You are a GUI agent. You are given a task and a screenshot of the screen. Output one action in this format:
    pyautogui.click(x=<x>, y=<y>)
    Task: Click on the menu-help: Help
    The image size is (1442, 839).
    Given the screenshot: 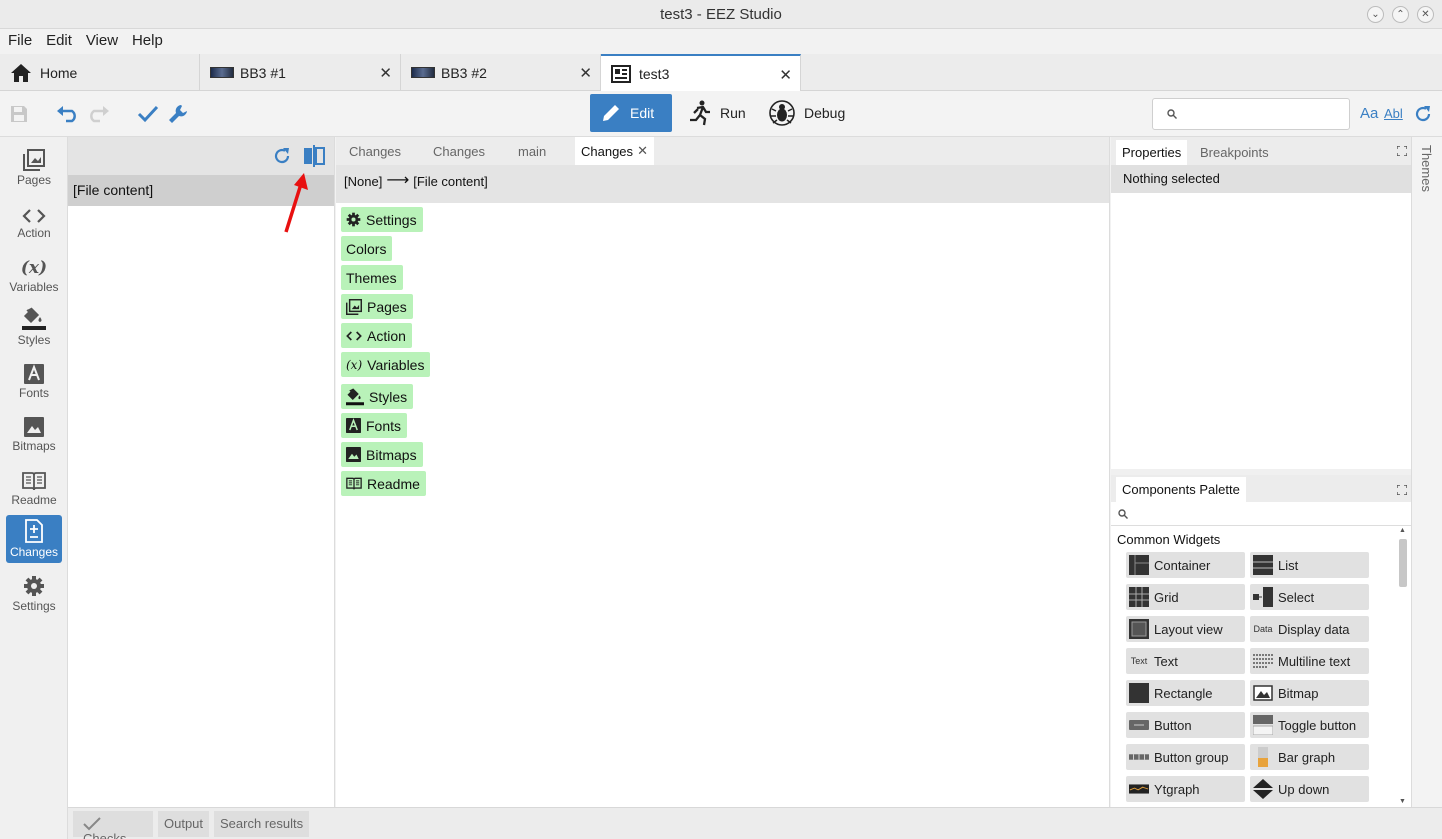 What is the action you would take?
    pyautogui.click(x=143, y=39)
    